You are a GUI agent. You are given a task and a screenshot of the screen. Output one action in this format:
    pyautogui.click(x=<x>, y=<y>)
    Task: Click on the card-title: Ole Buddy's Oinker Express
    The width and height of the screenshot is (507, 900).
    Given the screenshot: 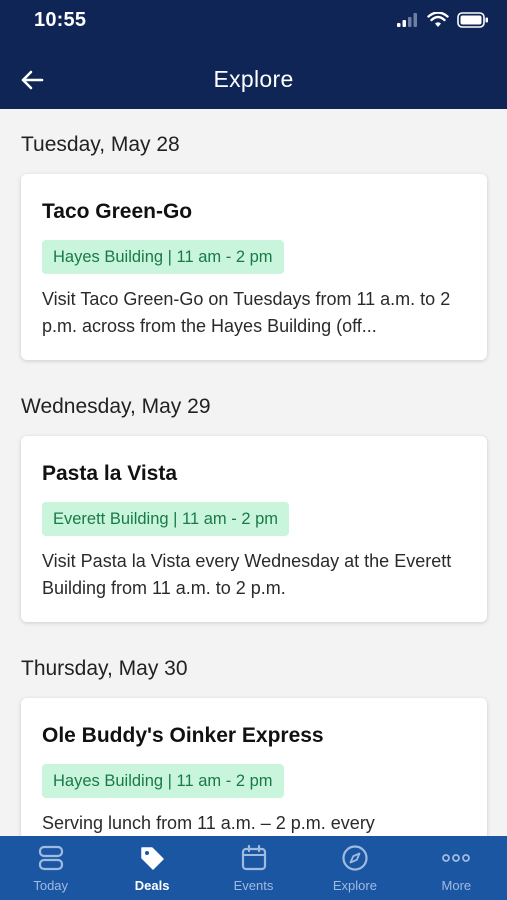 What is the action you would take?
    pyautogui.click(x=183, y=735)
    